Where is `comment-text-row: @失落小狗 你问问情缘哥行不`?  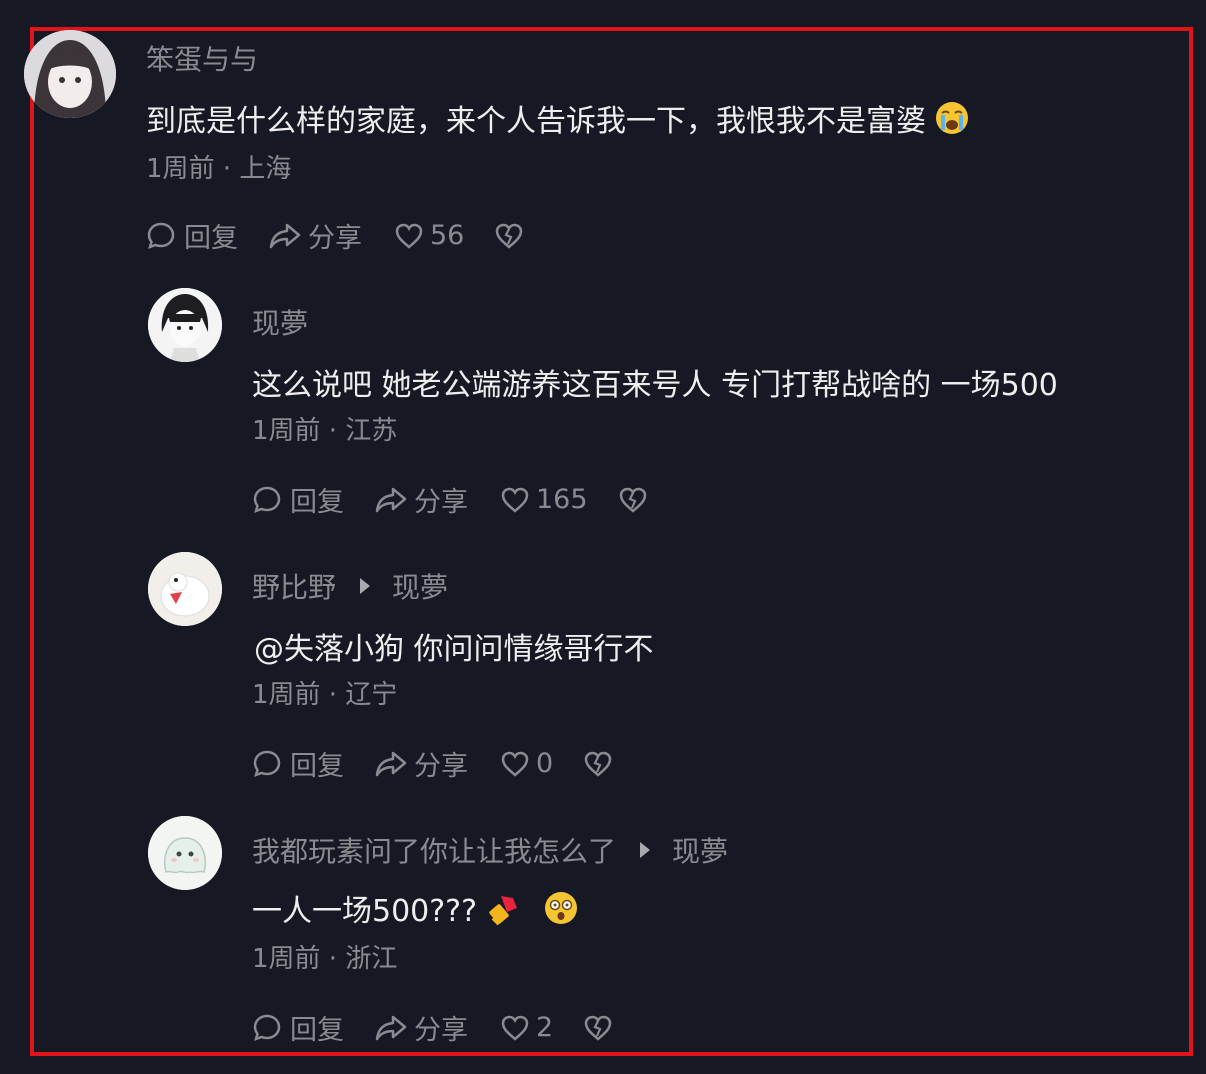 comment-text-row: @失落小狗 你问问情缘哥行不 is located at coordinates (454, 646).